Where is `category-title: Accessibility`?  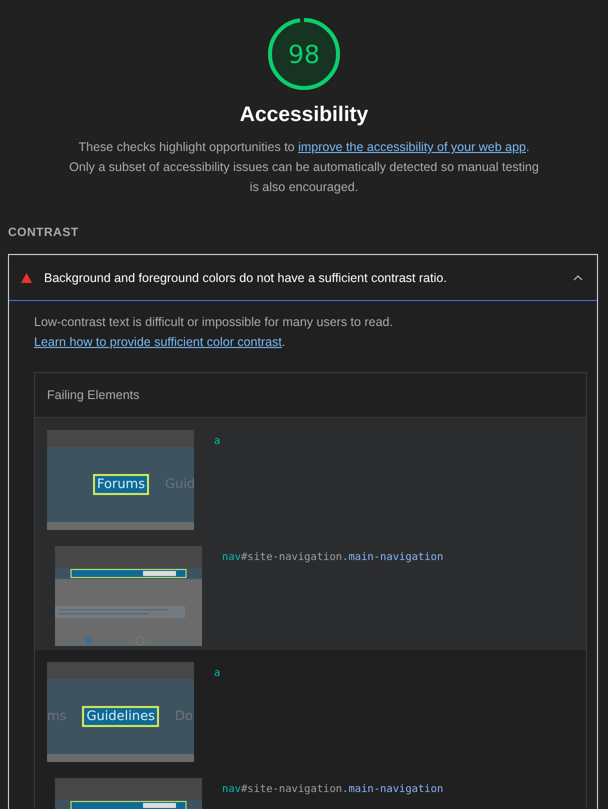 category-title: Accessibility is located at coordinates (304, 115).